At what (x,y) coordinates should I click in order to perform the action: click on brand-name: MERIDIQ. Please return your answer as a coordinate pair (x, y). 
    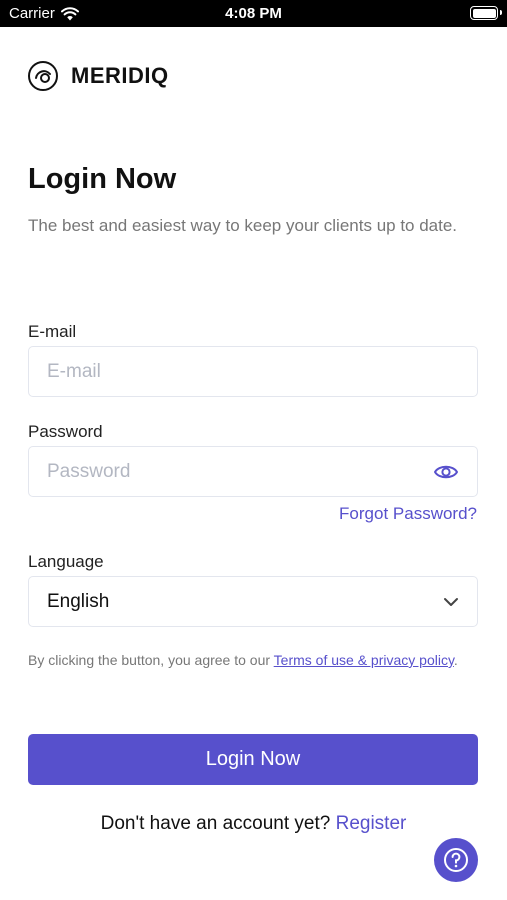
    Looking at the image, I should click on (120, 75).